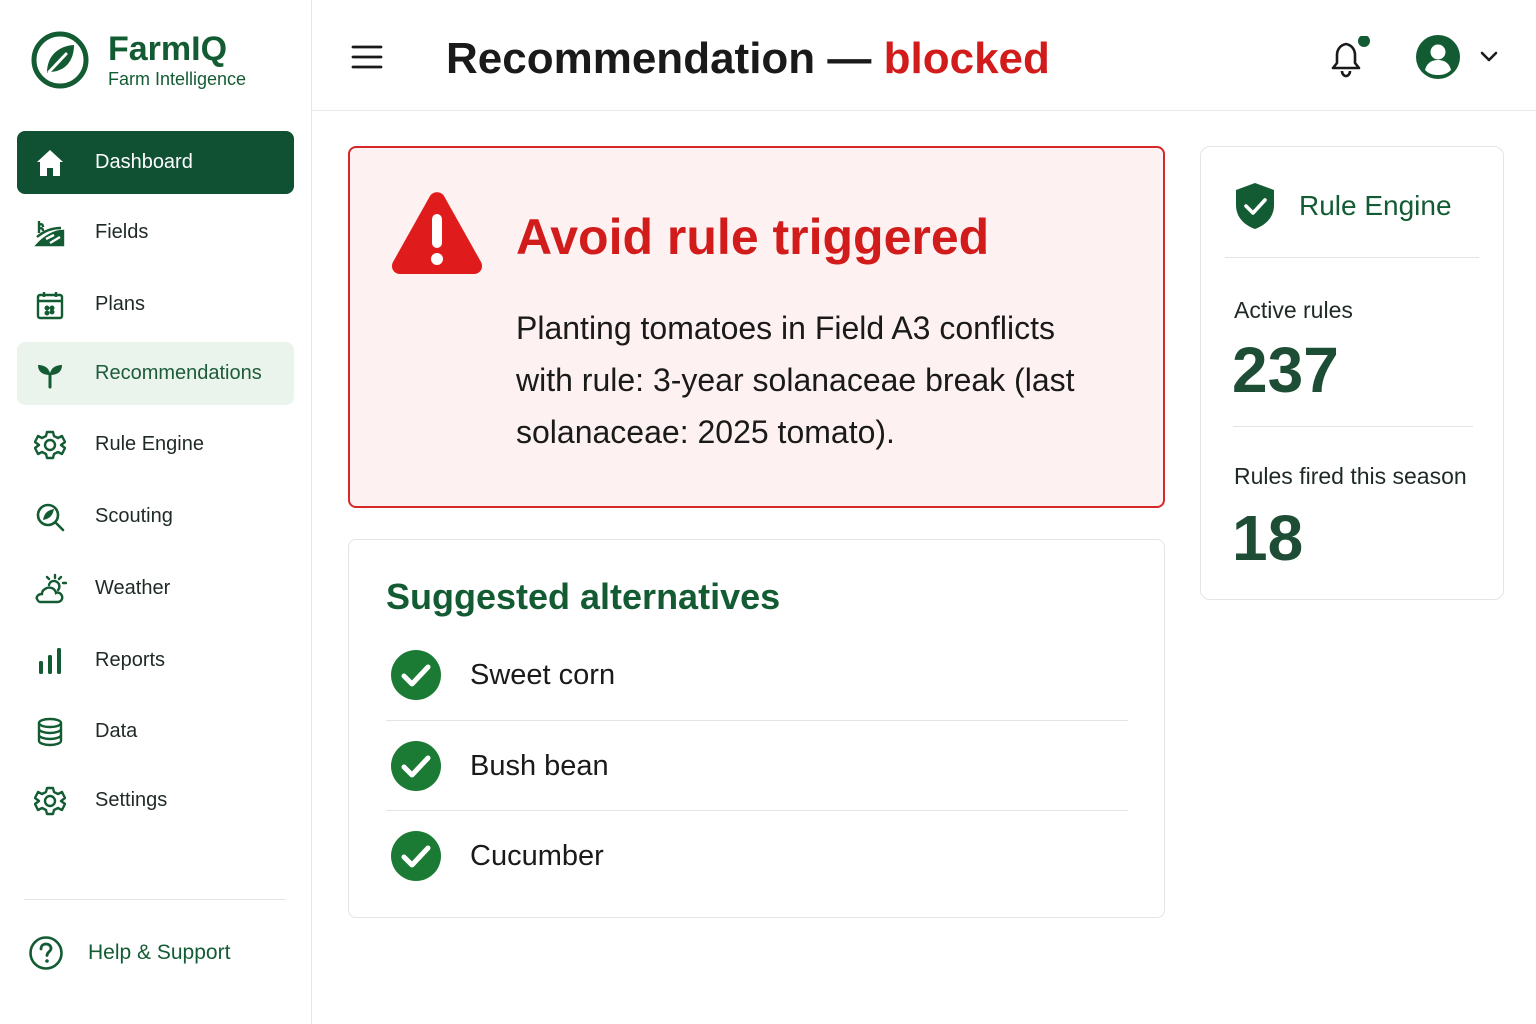 This screenshot has width=1536, height=1024. Describe the element at coordinates (437, 233) in the screenshot. I see `warning-icon` at that location.